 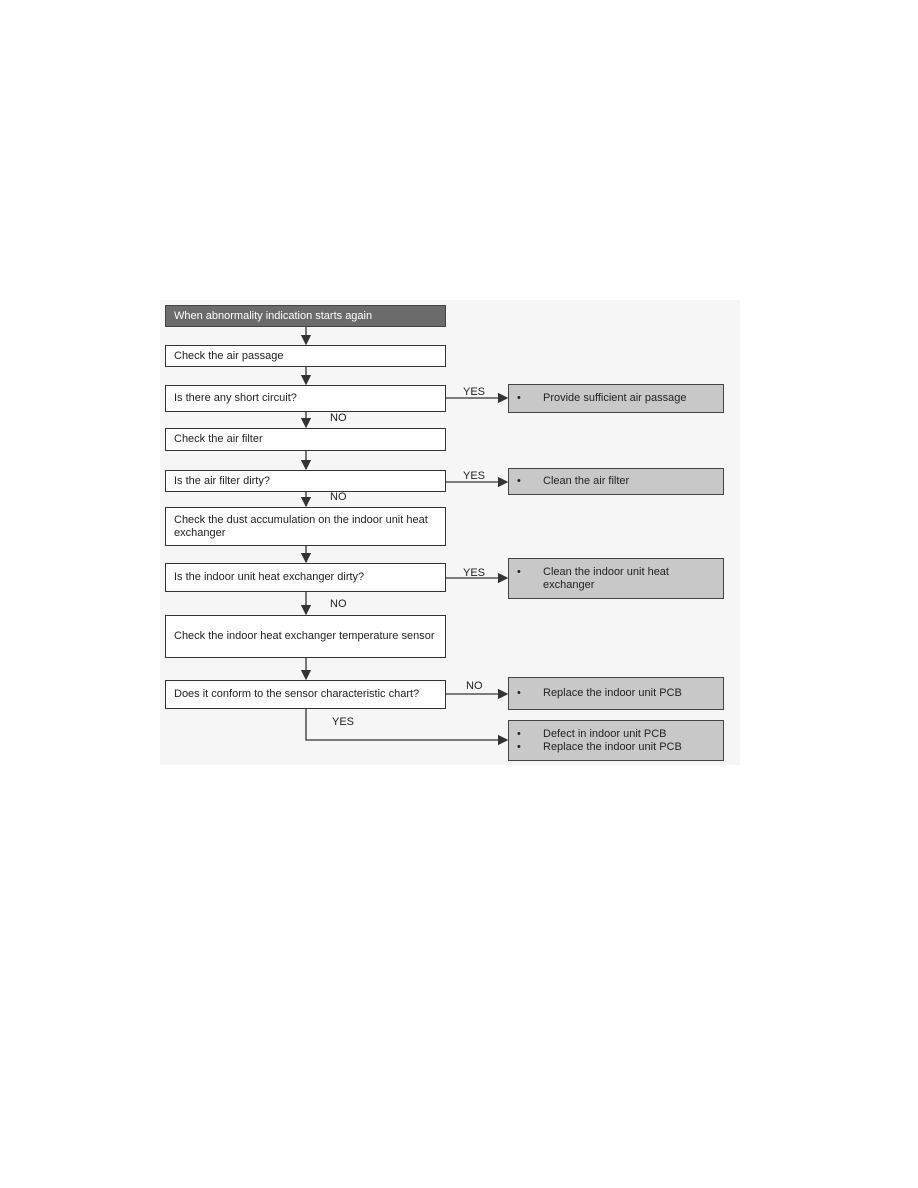 I want to click on decision-box: Is the indoor unit heat exchanger dirty?, so click(x=305, y=577).